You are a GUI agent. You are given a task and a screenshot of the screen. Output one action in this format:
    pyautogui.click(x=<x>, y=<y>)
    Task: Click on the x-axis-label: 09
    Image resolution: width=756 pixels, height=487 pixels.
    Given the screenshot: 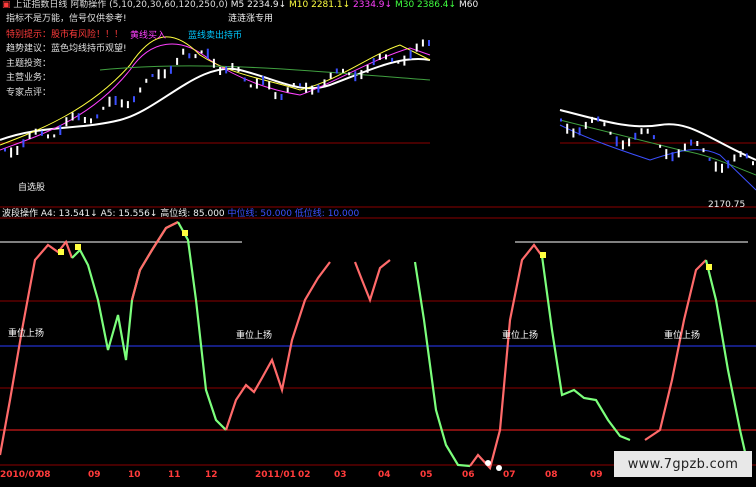 What is the action you would take?
    pyautogui.click(x=94, y=475)
    